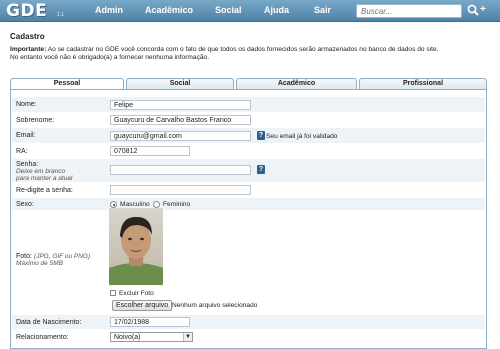 This screenshot has height=349, width=500. I want to click on row-nome: Nome: Felipe, so click(248, 105).